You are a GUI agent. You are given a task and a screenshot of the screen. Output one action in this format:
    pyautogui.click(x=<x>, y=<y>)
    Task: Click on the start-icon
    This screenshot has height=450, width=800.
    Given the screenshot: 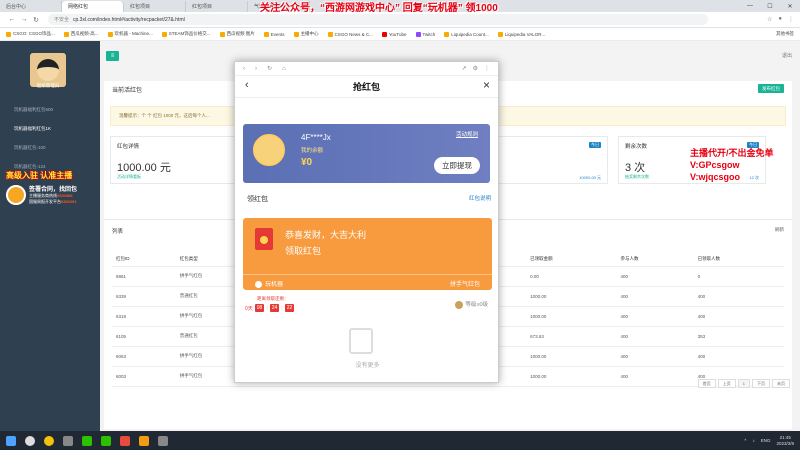 What is the action you would take?
    pyautogui.click(x=11, y=440)
    